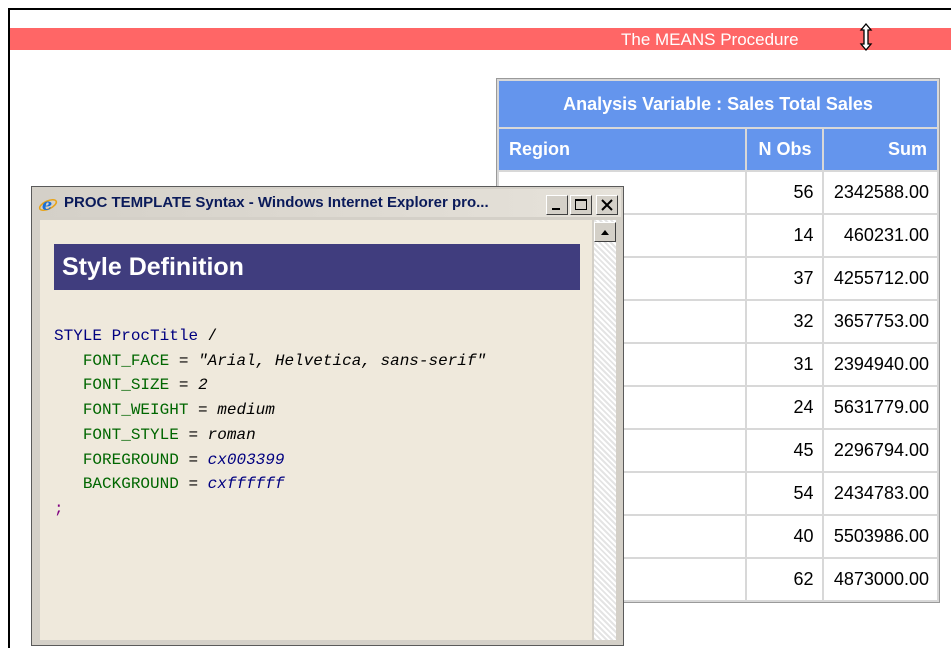 This screenshot has width=951, height=648. What do you see at coordinates (880, 278) in the screenshot?
I see `sum-cell: 4255712.00` at bounding box center [880, 278].